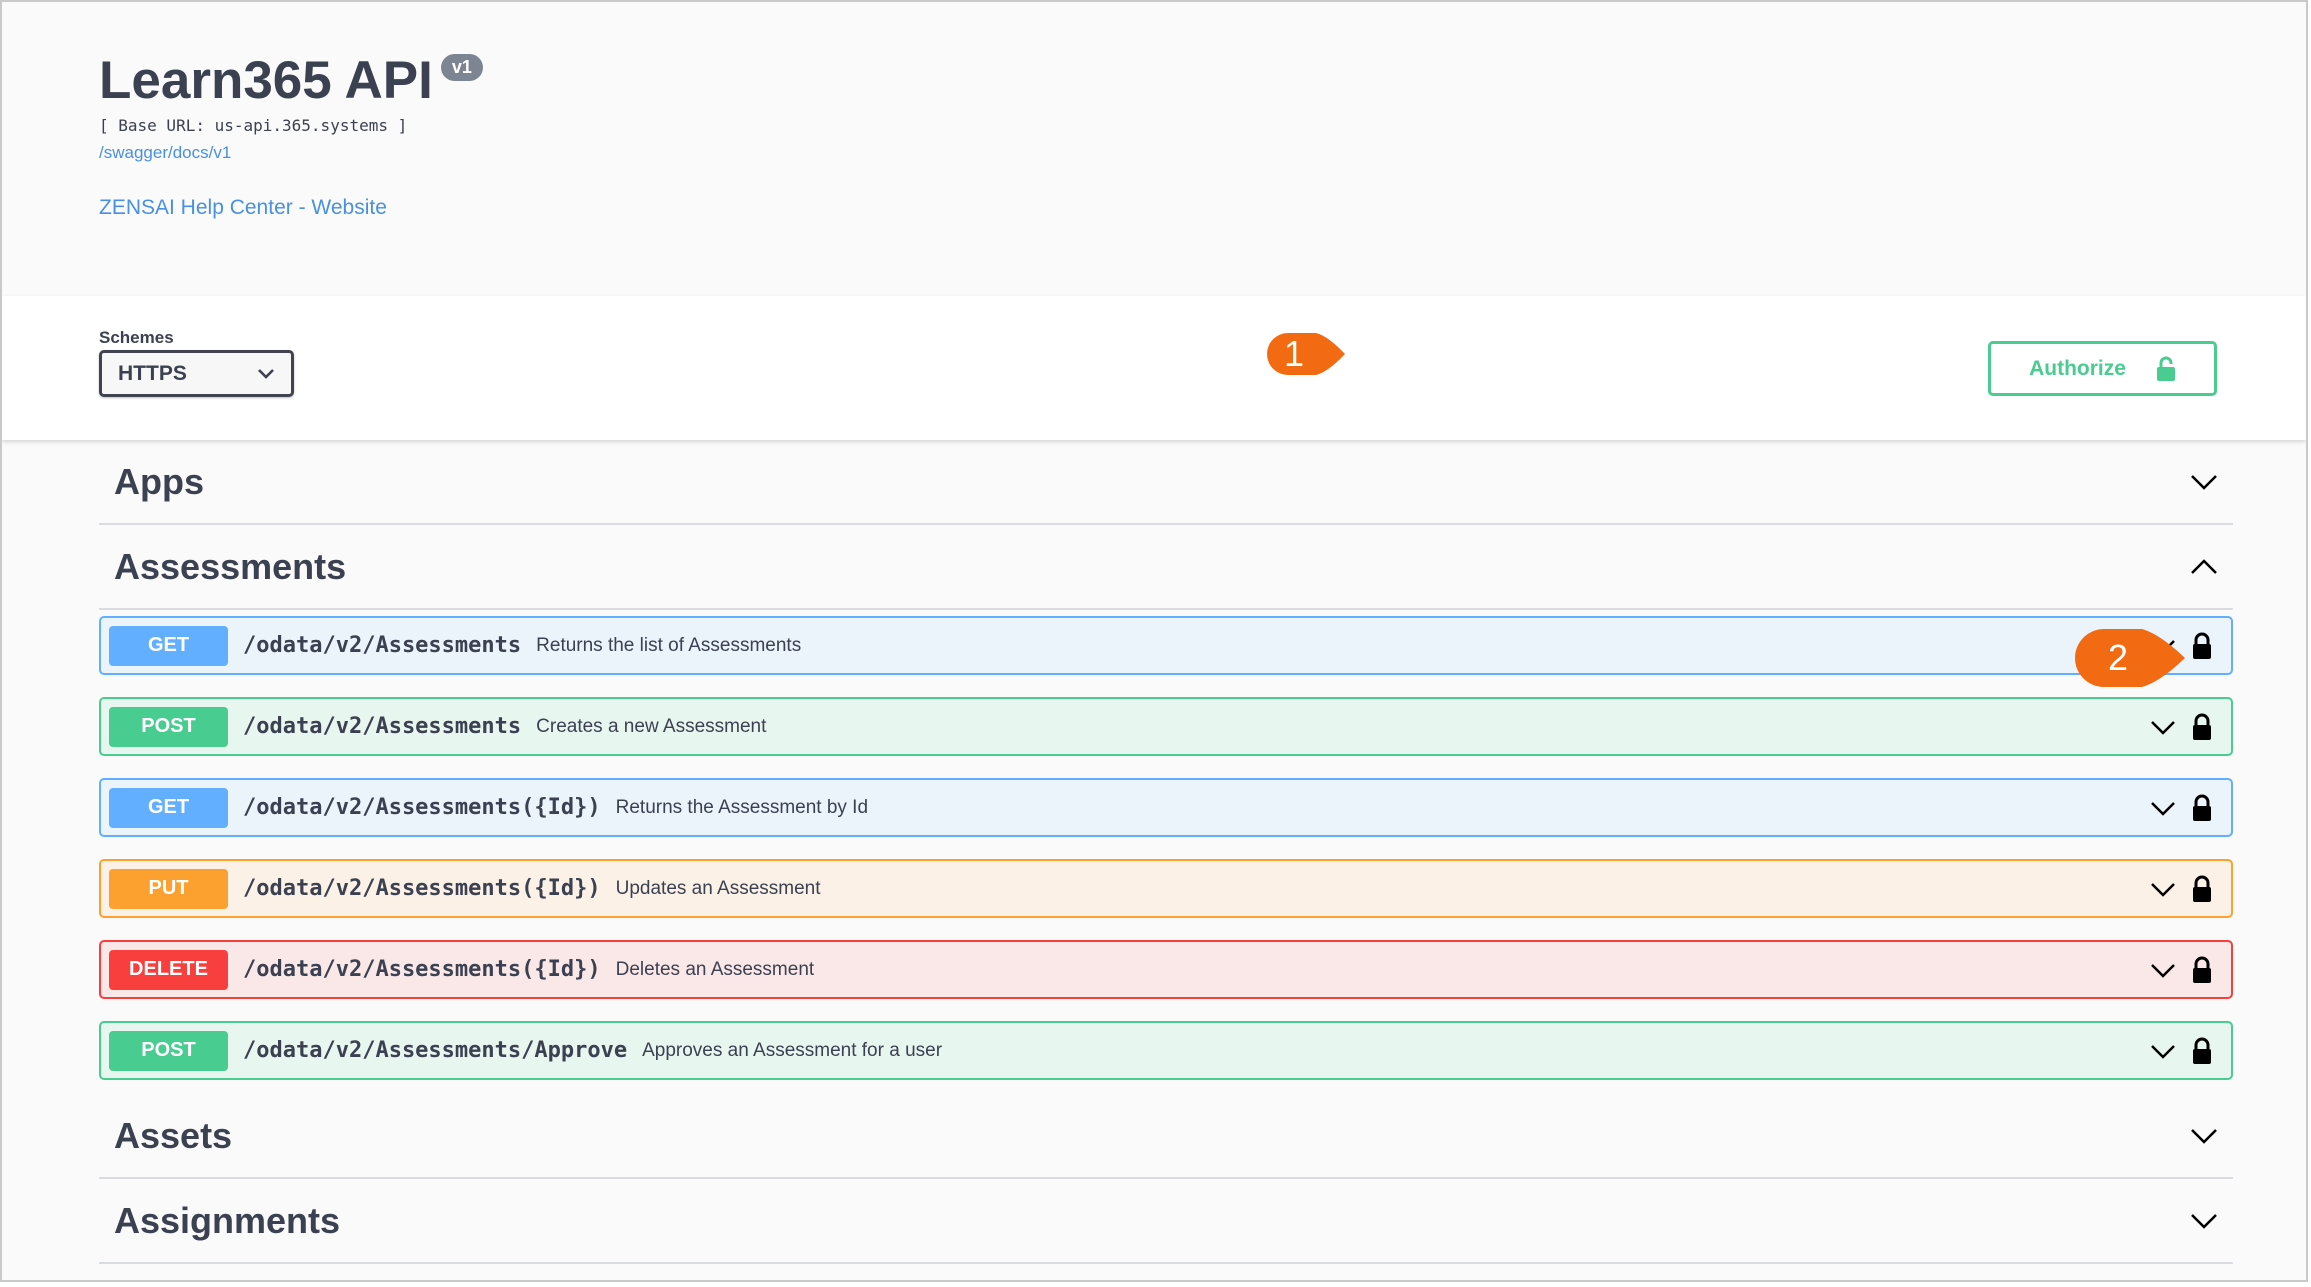 Image resolution: width=2311 pixels, height=1287 pixels. I want to click on spec-link: /swagger/docs/v1, so click(291, 153).